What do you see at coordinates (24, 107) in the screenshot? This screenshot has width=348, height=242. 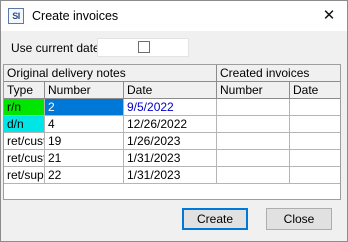 I see `cell-type: r/n` at bounding box center [24, 107].